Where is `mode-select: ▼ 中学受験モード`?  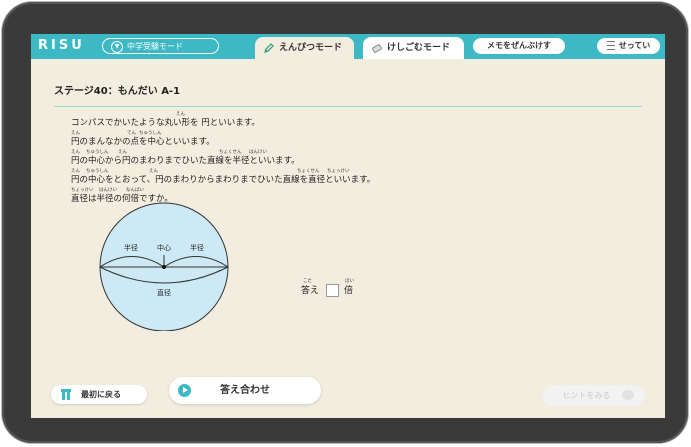 mode-select: ▼ 中学受験モード is located at coordinates (160, 46).